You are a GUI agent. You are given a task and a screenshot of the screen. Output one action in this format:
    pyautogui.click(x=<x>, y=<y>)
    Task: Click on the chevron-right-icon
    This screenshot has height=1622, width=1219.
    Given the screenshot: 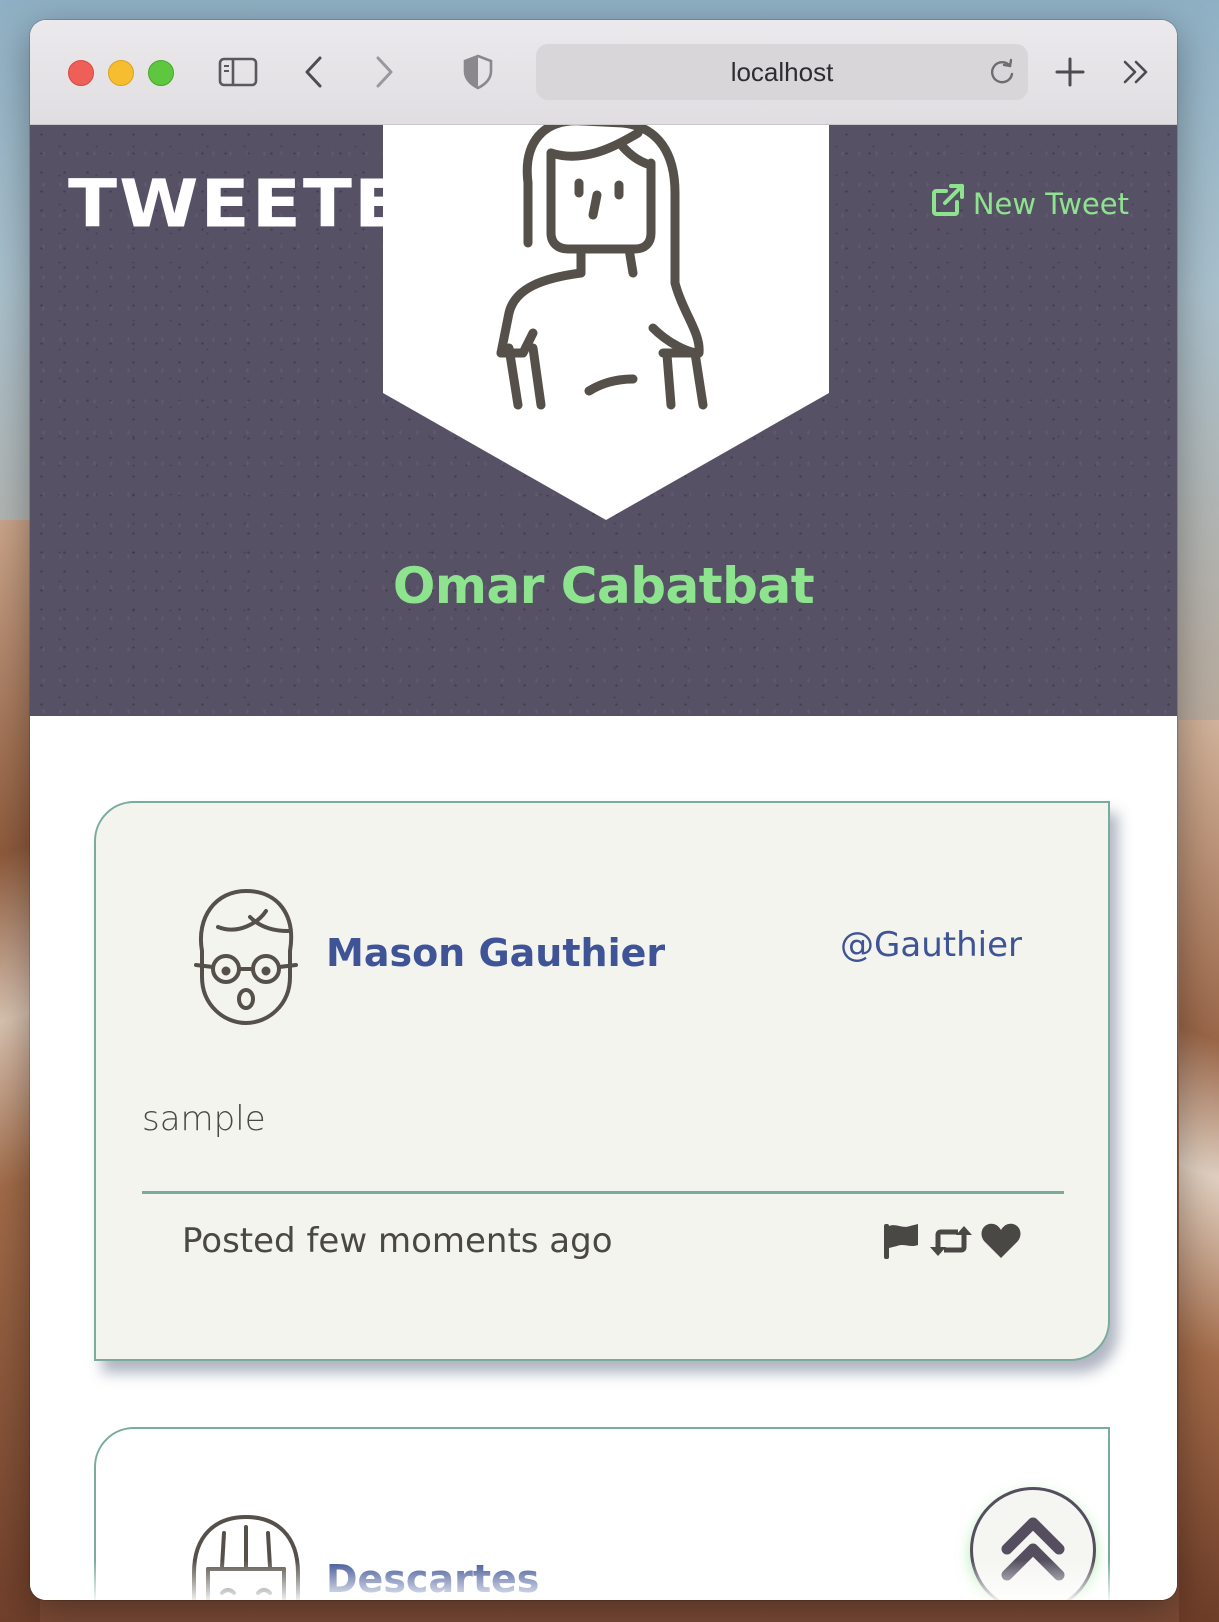 What is the action you would take?
    pyautogui.click(x=384, y=72)
    